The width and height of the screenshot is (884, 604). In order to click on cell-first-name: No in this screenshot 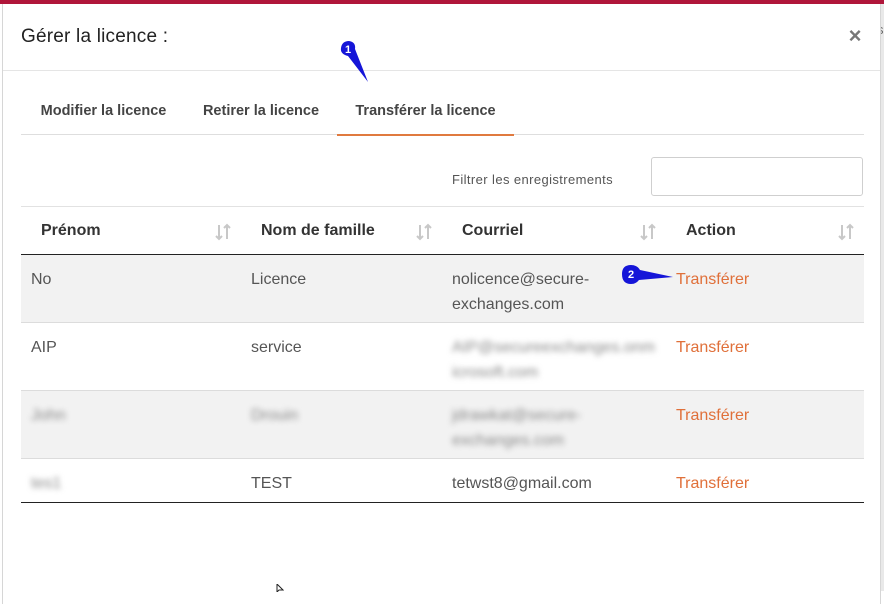, I will do `click(131, 288)`.